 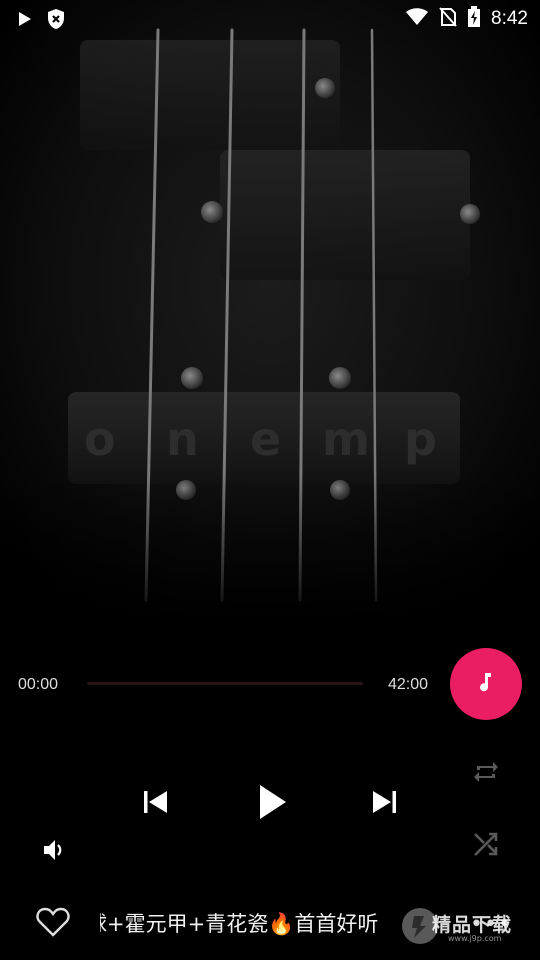 I want to click on skip-previous-icon, so click(x=156, y=804).